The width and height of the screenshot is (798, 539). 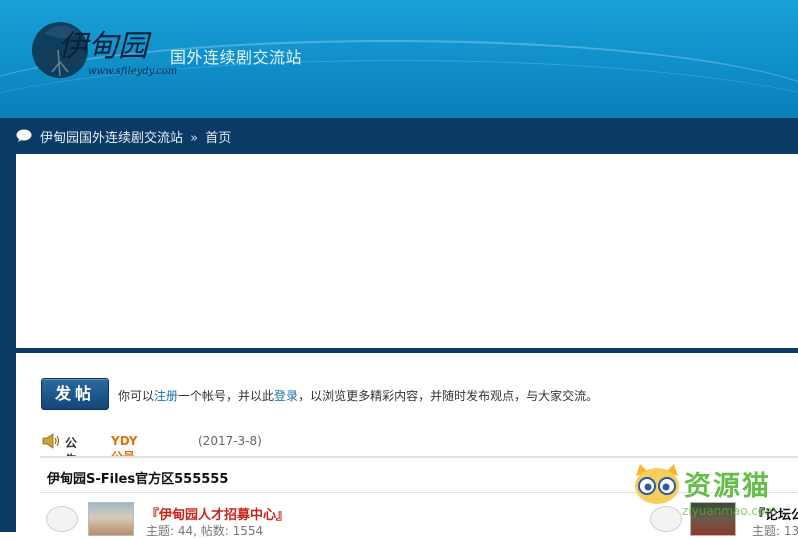 What do you see at coordinates (137, 477) in the screenshot?
I see `forum-category-title: 伊甸园S-Files官方区555555` at bounding box center [137, 477].